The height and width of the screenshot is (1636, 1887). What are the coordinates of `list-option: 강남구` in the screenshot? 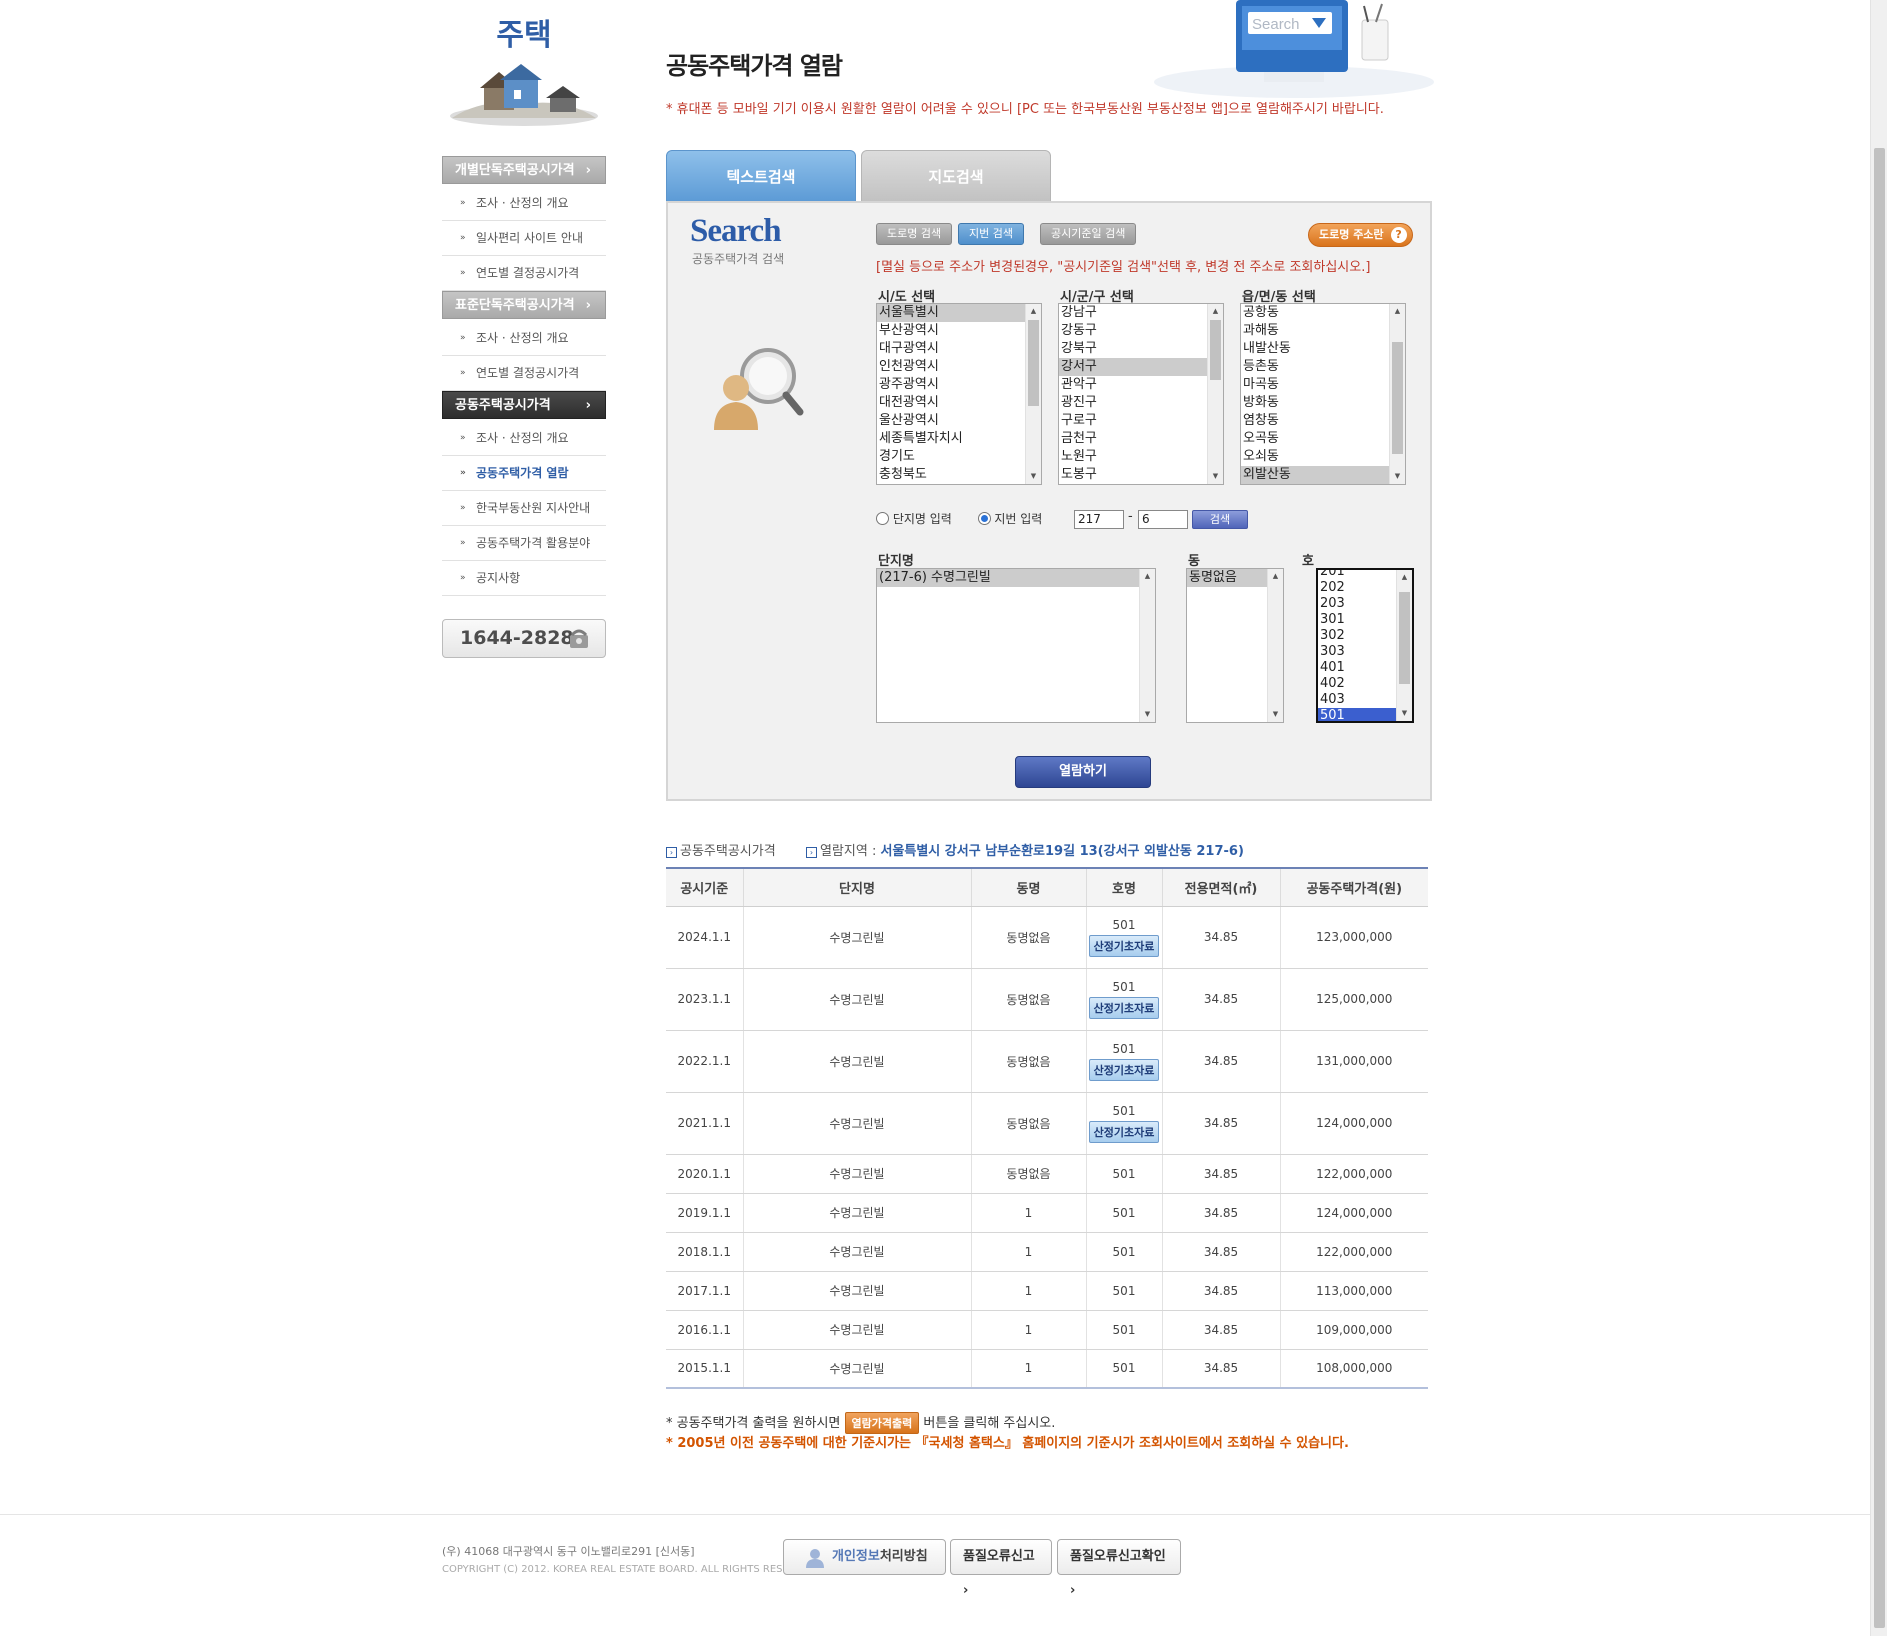 It's located at (1141, 313).